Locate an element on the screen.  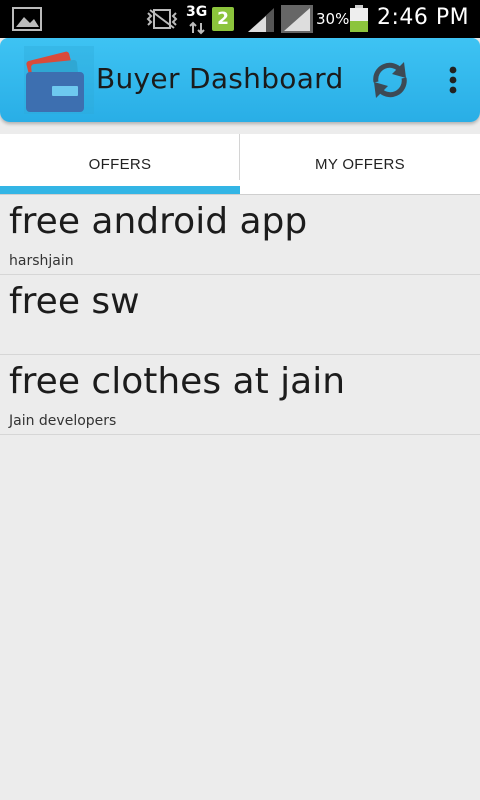
network-type: 3G is located at coordinates (197, 12).